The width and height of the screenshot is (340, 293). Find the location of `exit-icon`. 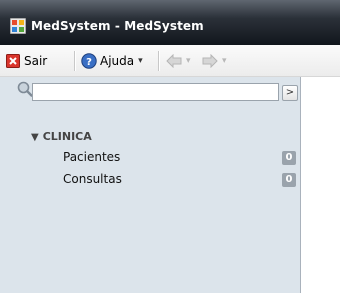

exit-icon is located at coordinates (13, 61).